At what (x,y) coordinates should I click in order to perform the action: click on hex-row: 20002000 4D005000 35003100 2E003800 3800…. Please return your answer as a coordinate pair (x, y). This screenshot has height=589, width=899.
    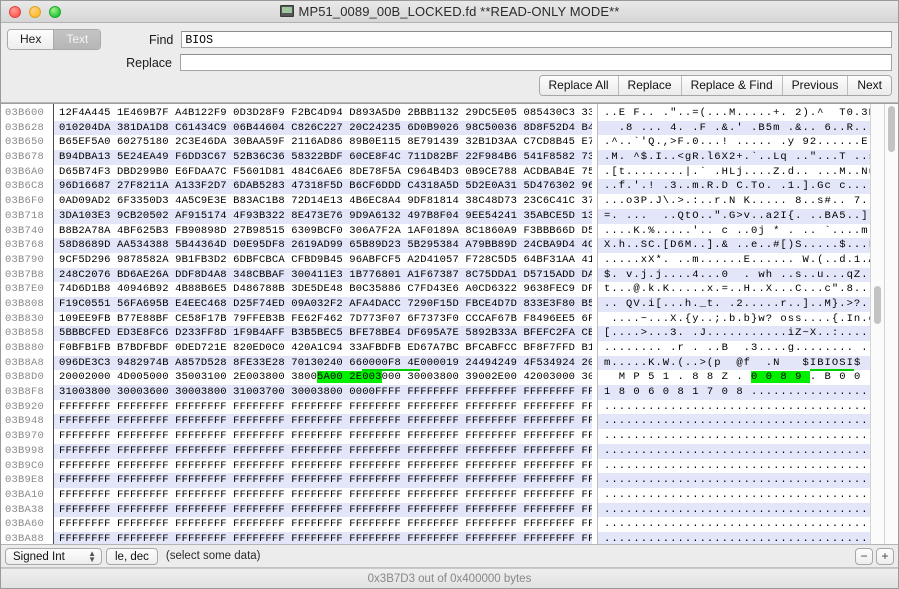
    Looking at the image, I should click on (323, 377).